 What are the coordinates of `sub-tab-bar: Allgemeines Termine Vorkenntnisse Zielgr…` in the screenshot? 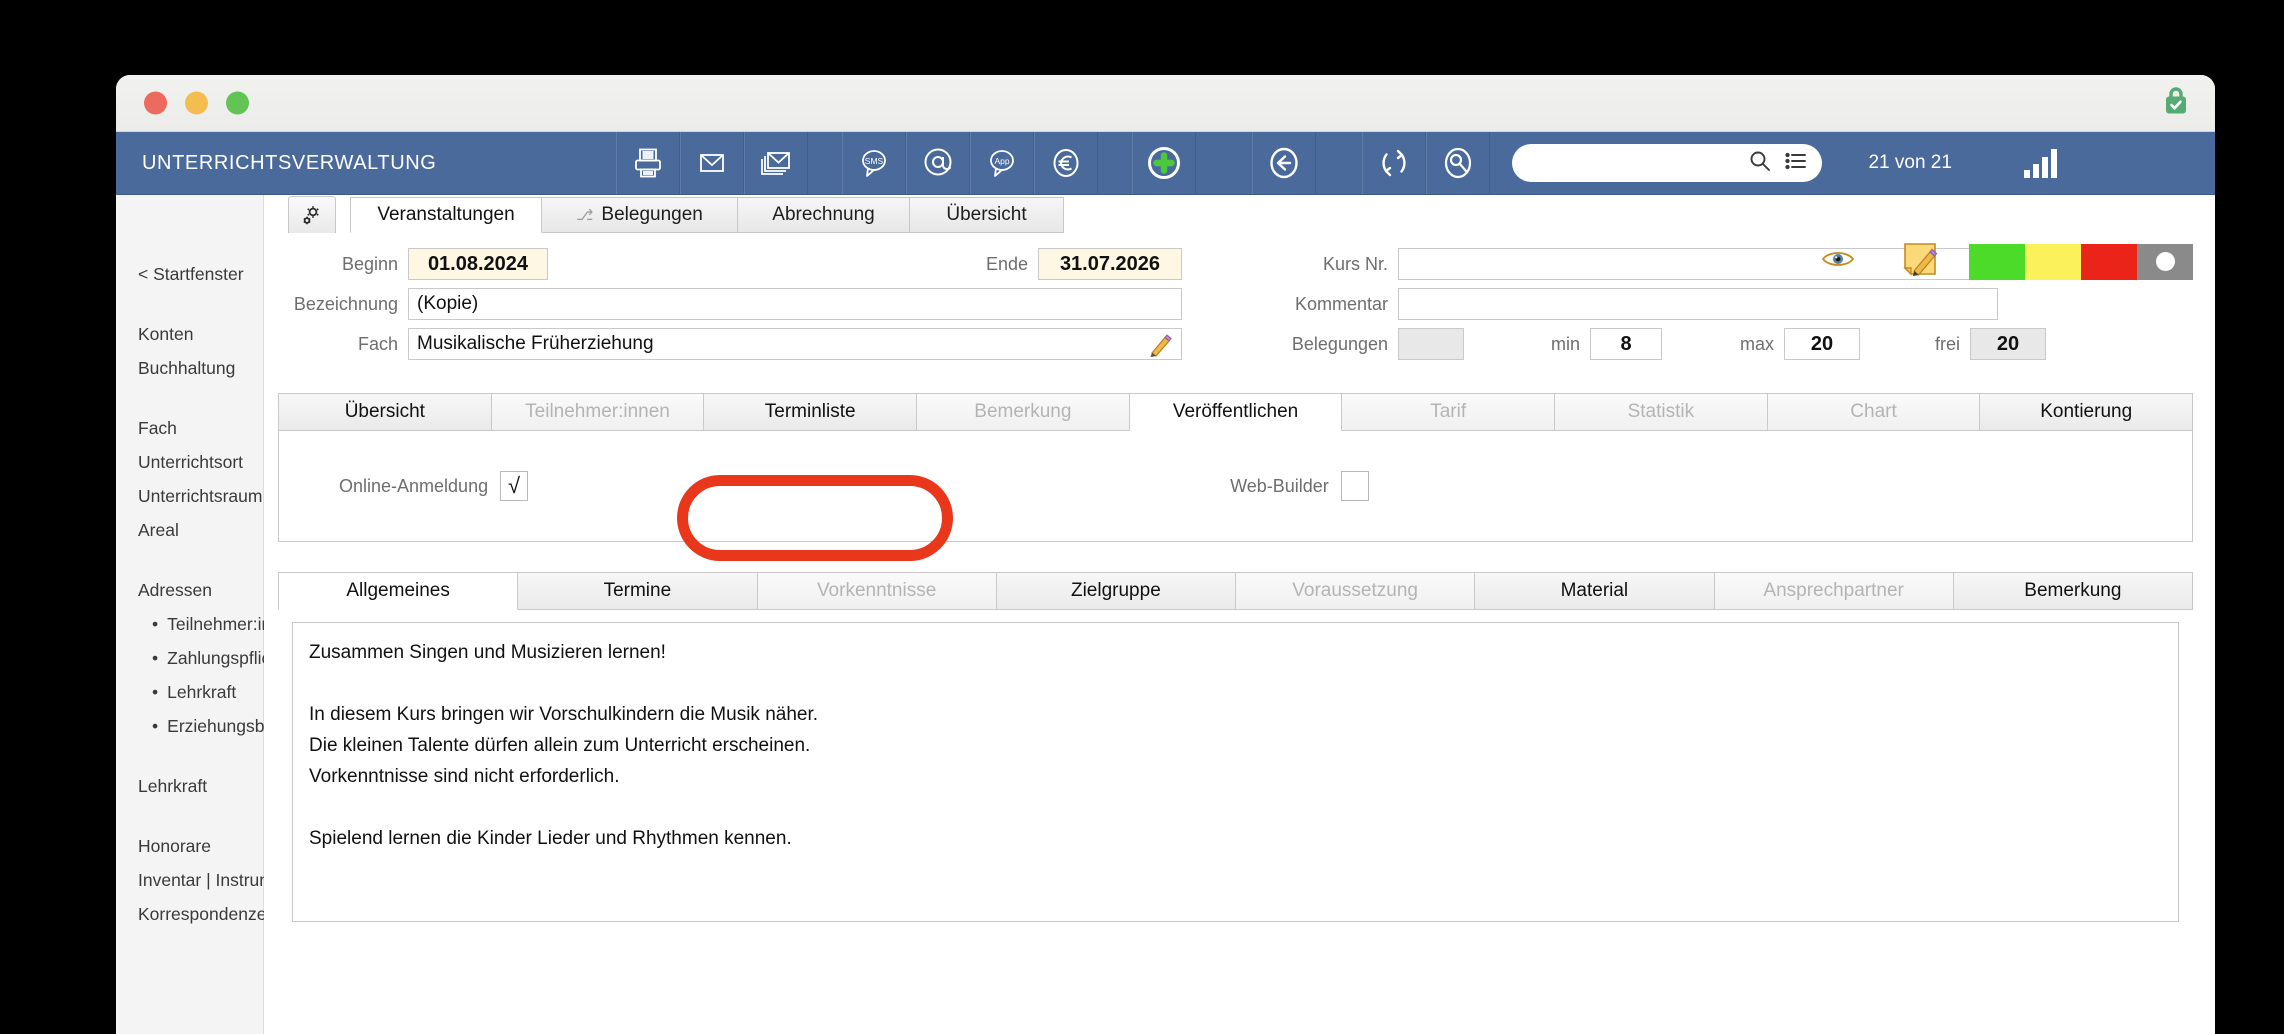 It's located at (1235, 591).